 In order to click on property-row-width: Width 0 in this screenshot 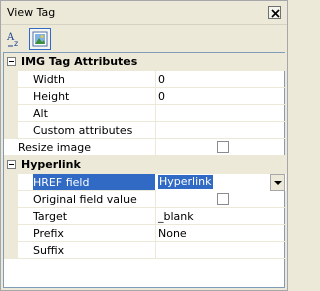, I will do `click(145, 79)`.